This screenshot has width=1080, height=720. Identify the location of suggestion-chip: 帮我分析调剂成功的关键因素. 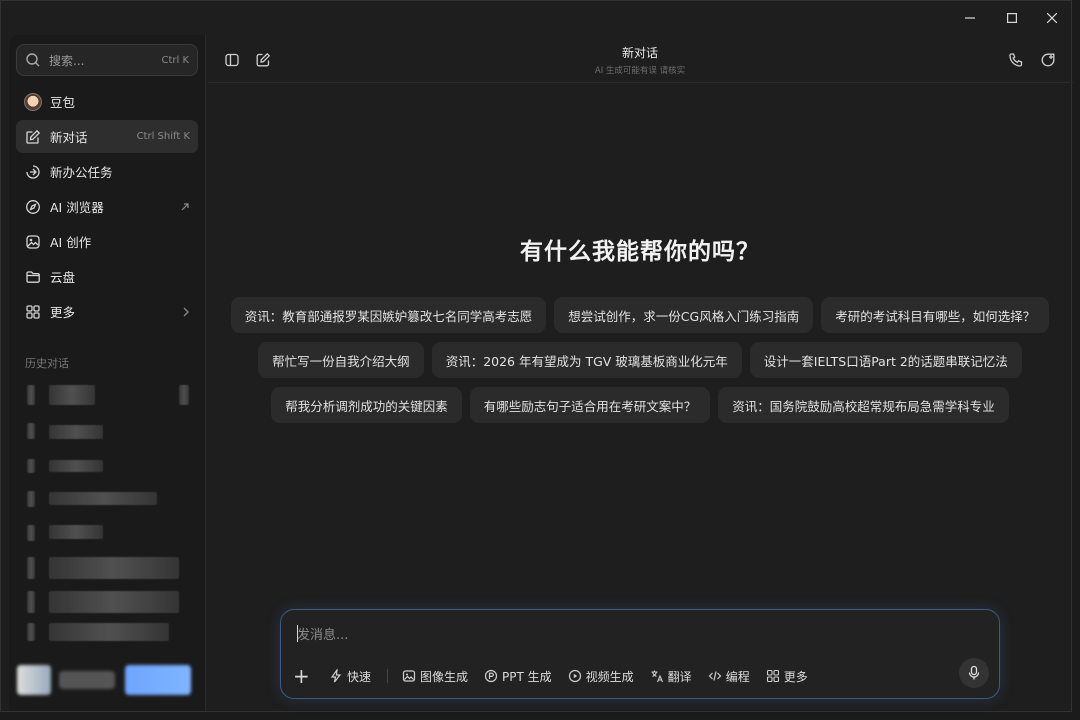
(366, 405).